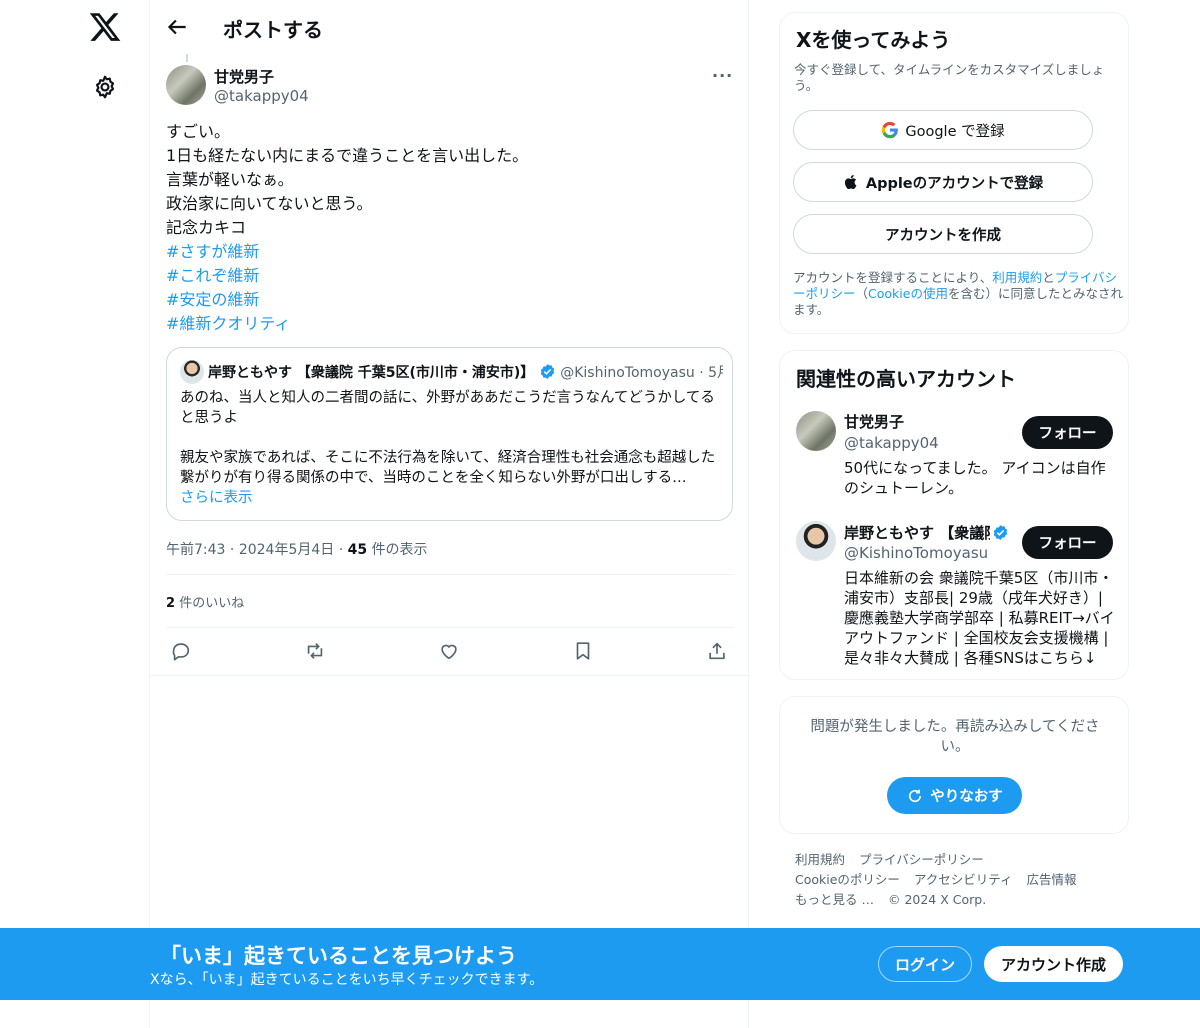  What do you see at coordinates (1052, 879) in the screenshot?
I see `footer-link: 広告情報` at bounding box center [1052, 879].